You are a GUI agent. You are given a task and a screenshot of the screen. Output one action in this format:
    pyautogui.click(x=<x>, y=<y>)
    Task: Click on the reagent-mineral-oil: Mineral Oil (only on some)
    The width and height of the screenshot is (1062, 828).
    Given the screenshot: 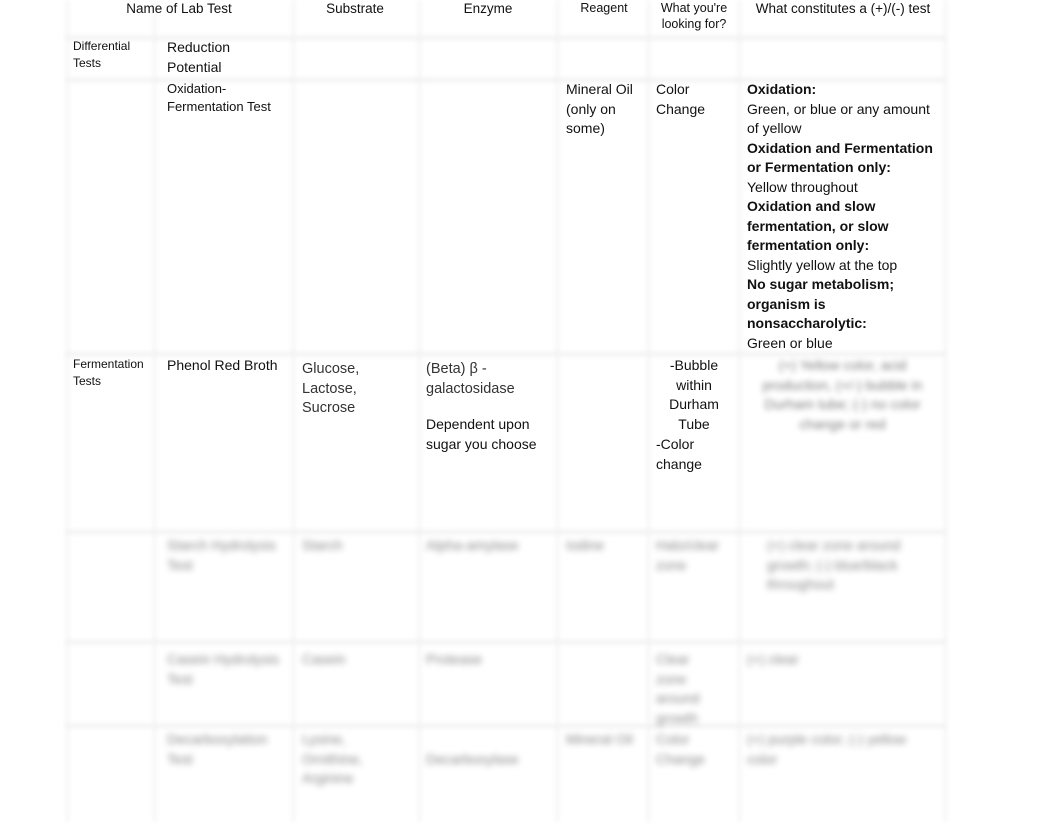 What is the action you would take?
    pyautogui.click(x=599, y=108)
    